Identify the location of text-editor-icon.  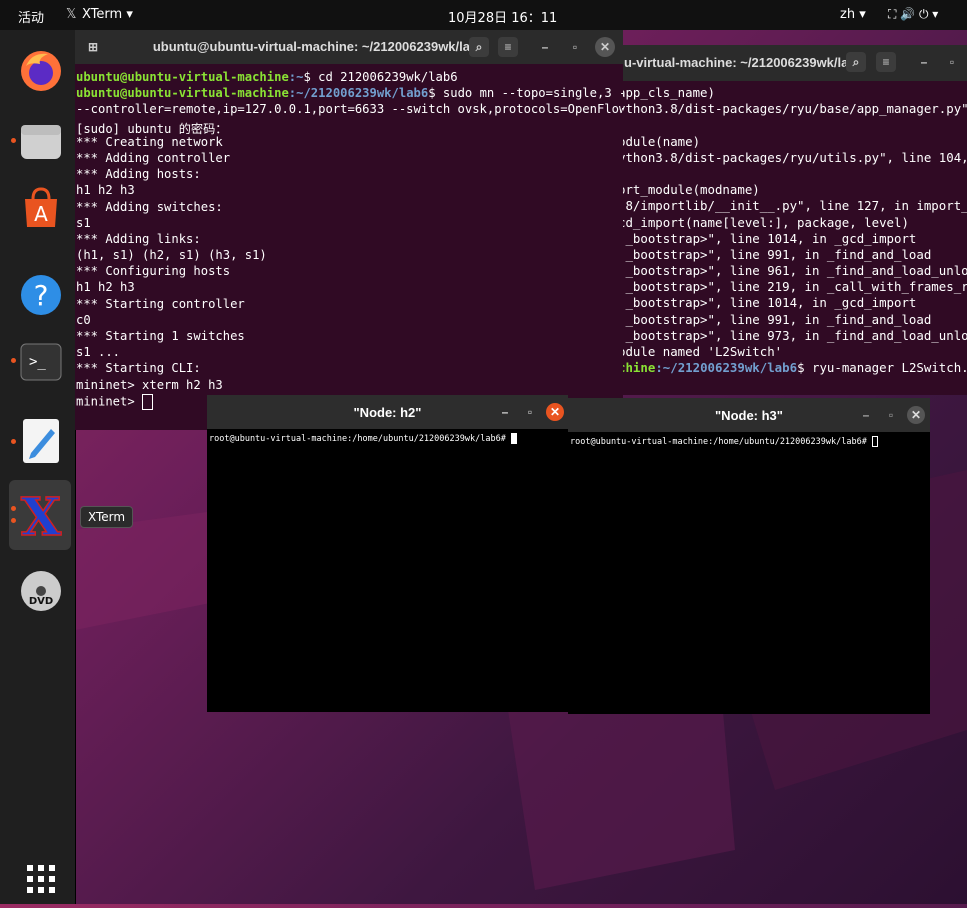
(41, 441).